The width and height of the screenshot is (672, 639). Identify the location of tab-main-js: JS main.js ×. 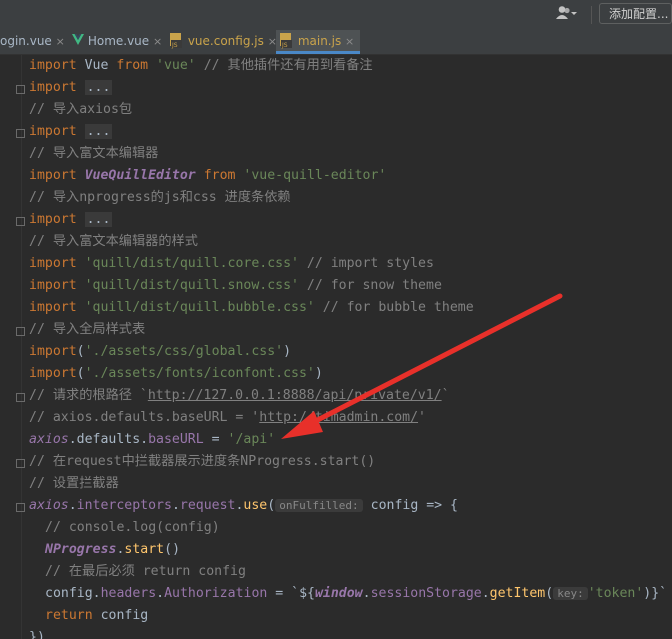
(318, 42).